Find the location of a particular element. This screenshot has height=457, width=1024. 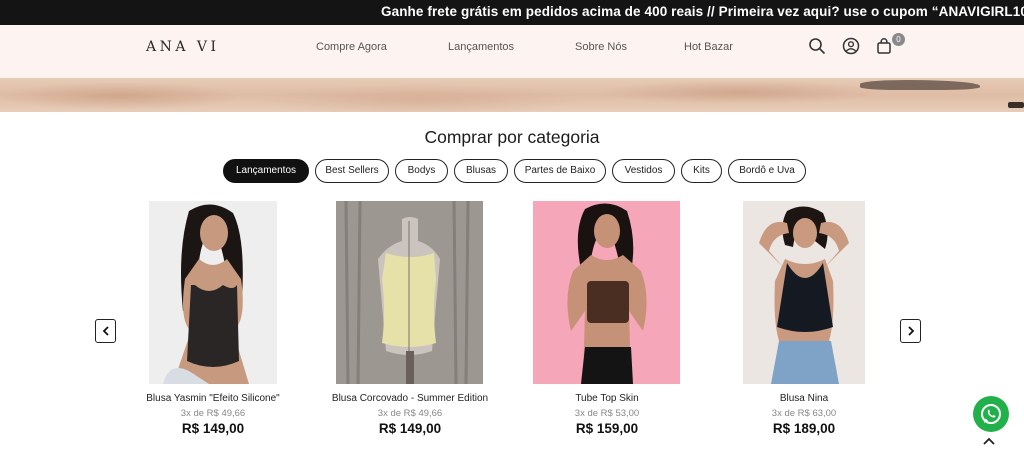

whatsapp-button is located at coordinates (991, 414).